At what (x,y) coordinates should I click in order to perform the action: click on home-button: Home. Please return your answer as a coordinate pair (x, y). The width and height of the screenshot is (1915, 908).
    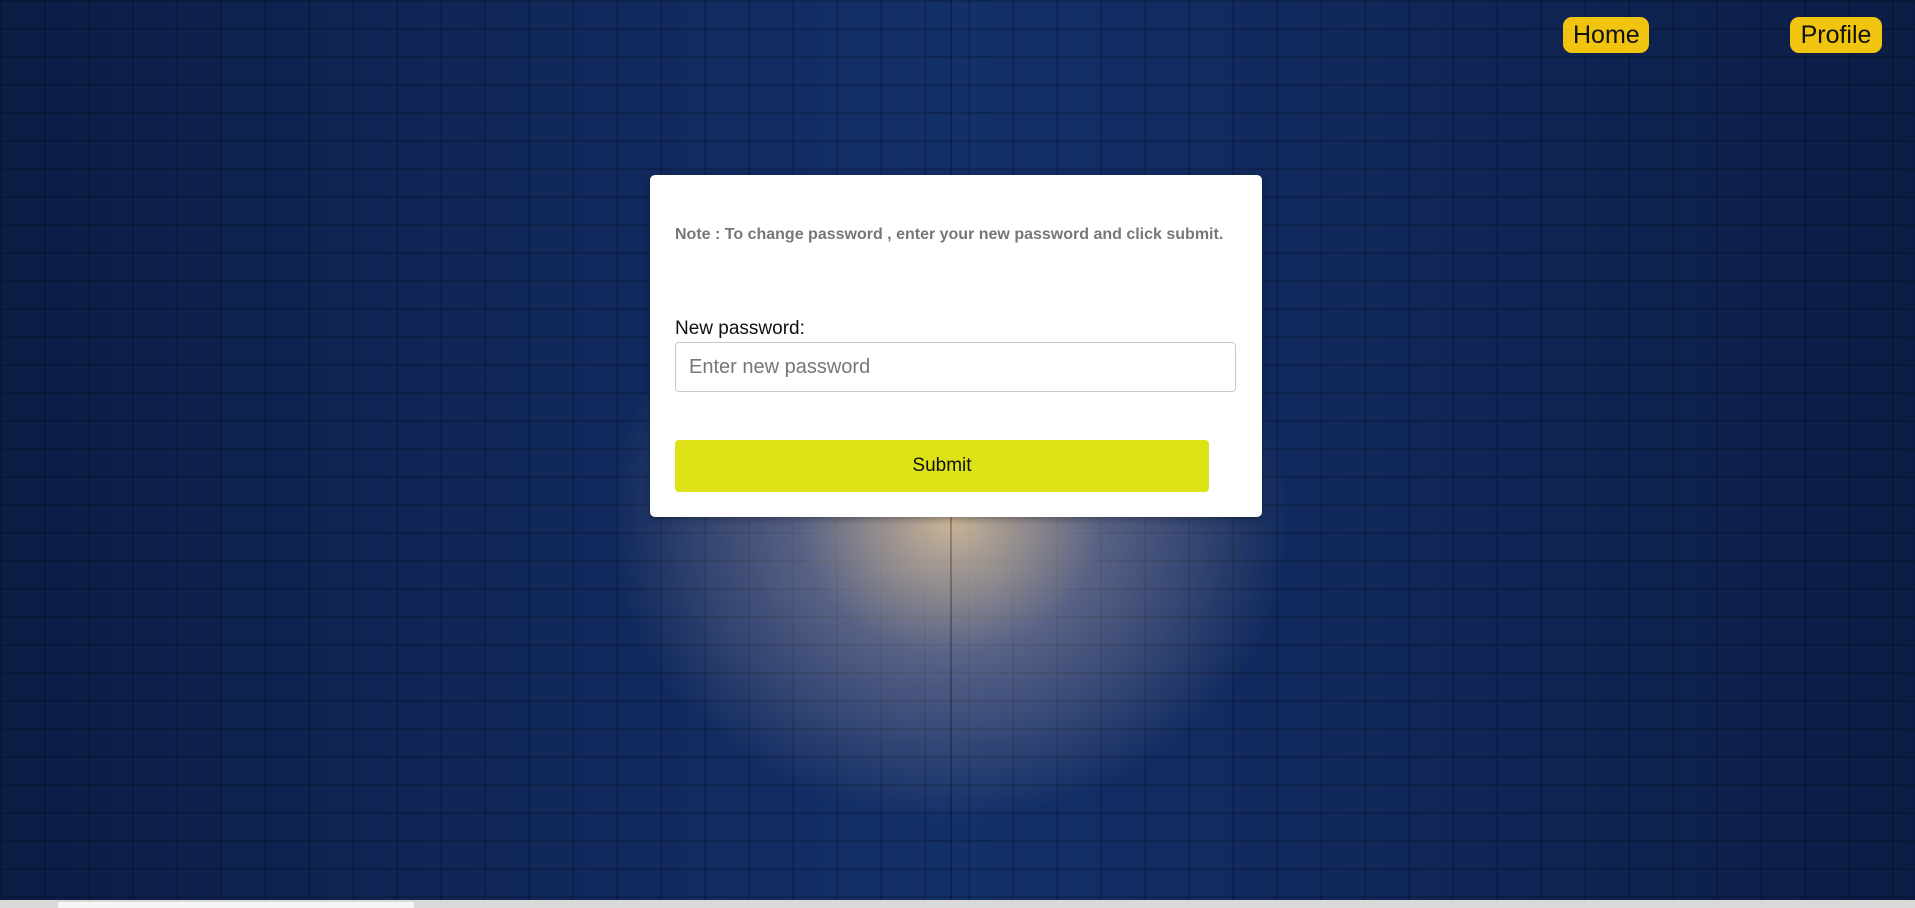
    Looking at the image, I should click on (1606, 35).